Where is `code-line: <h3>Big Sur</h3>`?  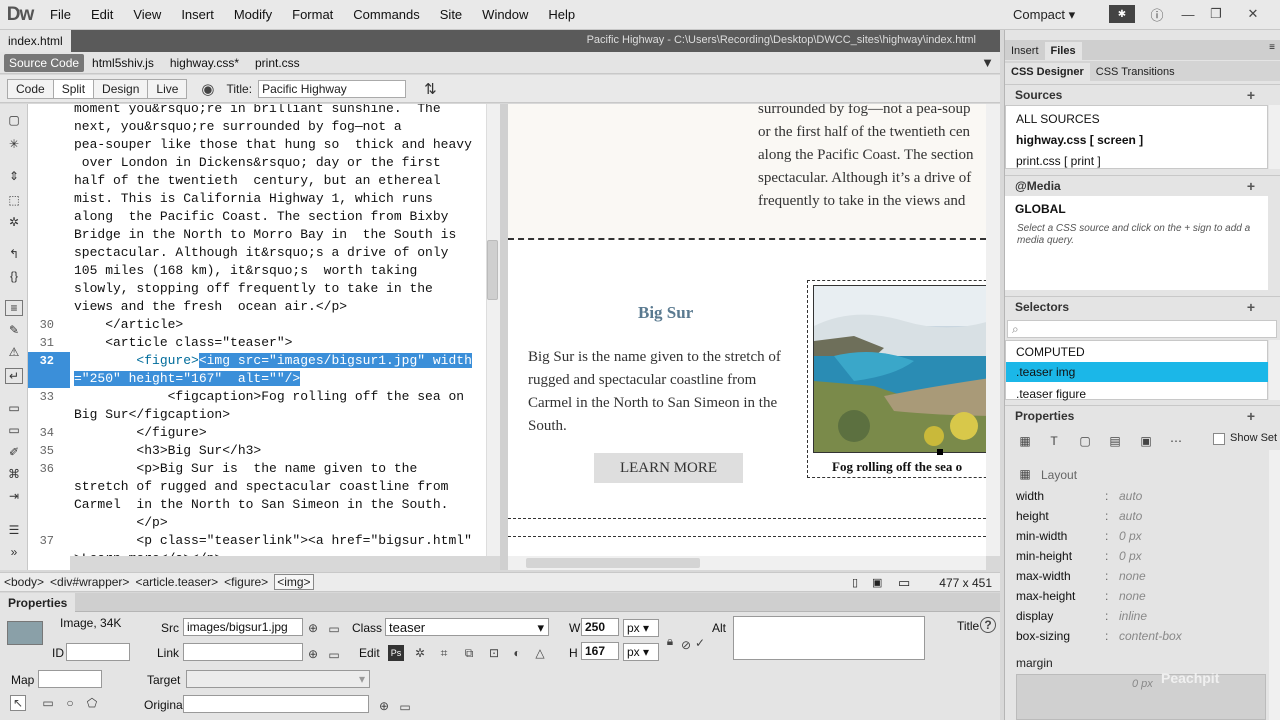 code-line: <h3>Big Sur</h3> is located at coordinates (167, 451).